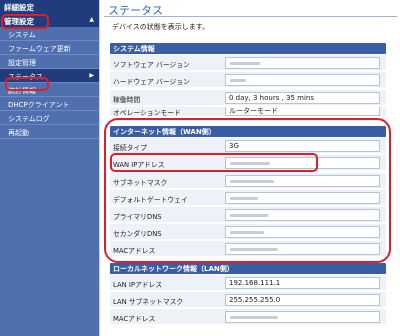 The image size is (400, 336). Describe the element at coordinates (22, 35) in the screenshot. I see `sidebar-item-label: システム` at that location.